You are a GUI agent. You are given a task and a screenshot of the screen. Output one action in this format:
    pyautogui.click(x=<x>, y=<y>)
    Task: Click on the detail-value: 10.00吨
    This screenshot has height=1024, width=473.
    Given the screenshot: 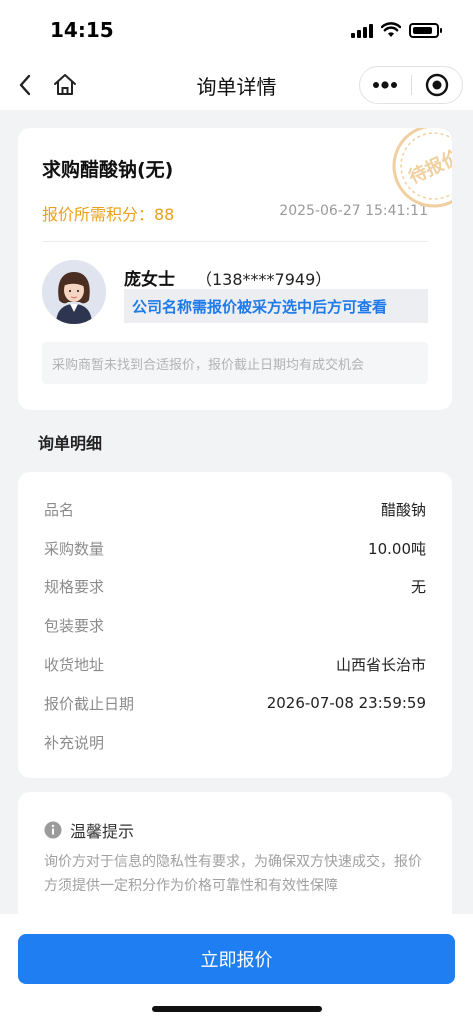 What is the action you would take?
    pyautogui.click(x=397, y=548)
    